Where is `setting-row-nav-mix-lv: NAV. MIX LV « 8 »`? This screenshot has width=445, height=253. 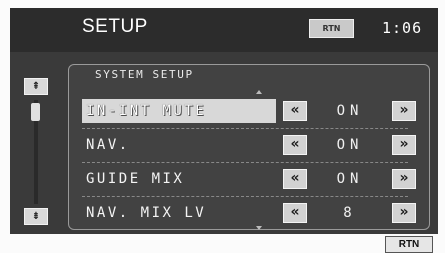
setting-row-nav-mix-lv: NAV. MIX LV « 8 » is located at coordinates (246, 213).